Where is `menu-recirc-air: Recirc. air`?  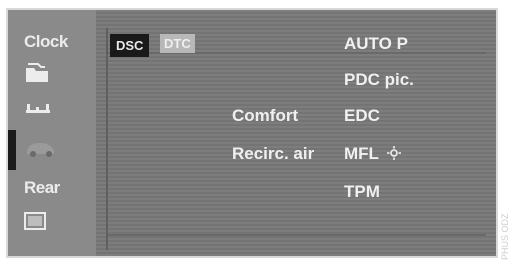 menu-recirc-air: Recirc. air is located at coordinates (273, 154).